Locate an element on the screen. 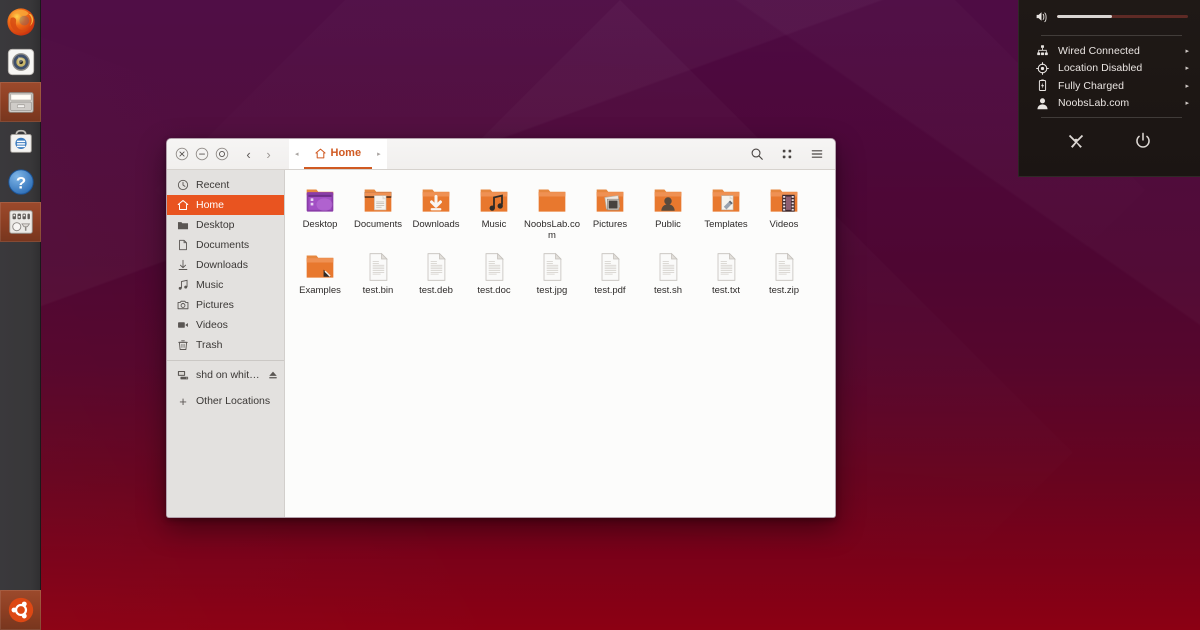 The image size is (1200, 630). menu-item-network: Wired Connected ▸ is located at coordinates (1109, 51).